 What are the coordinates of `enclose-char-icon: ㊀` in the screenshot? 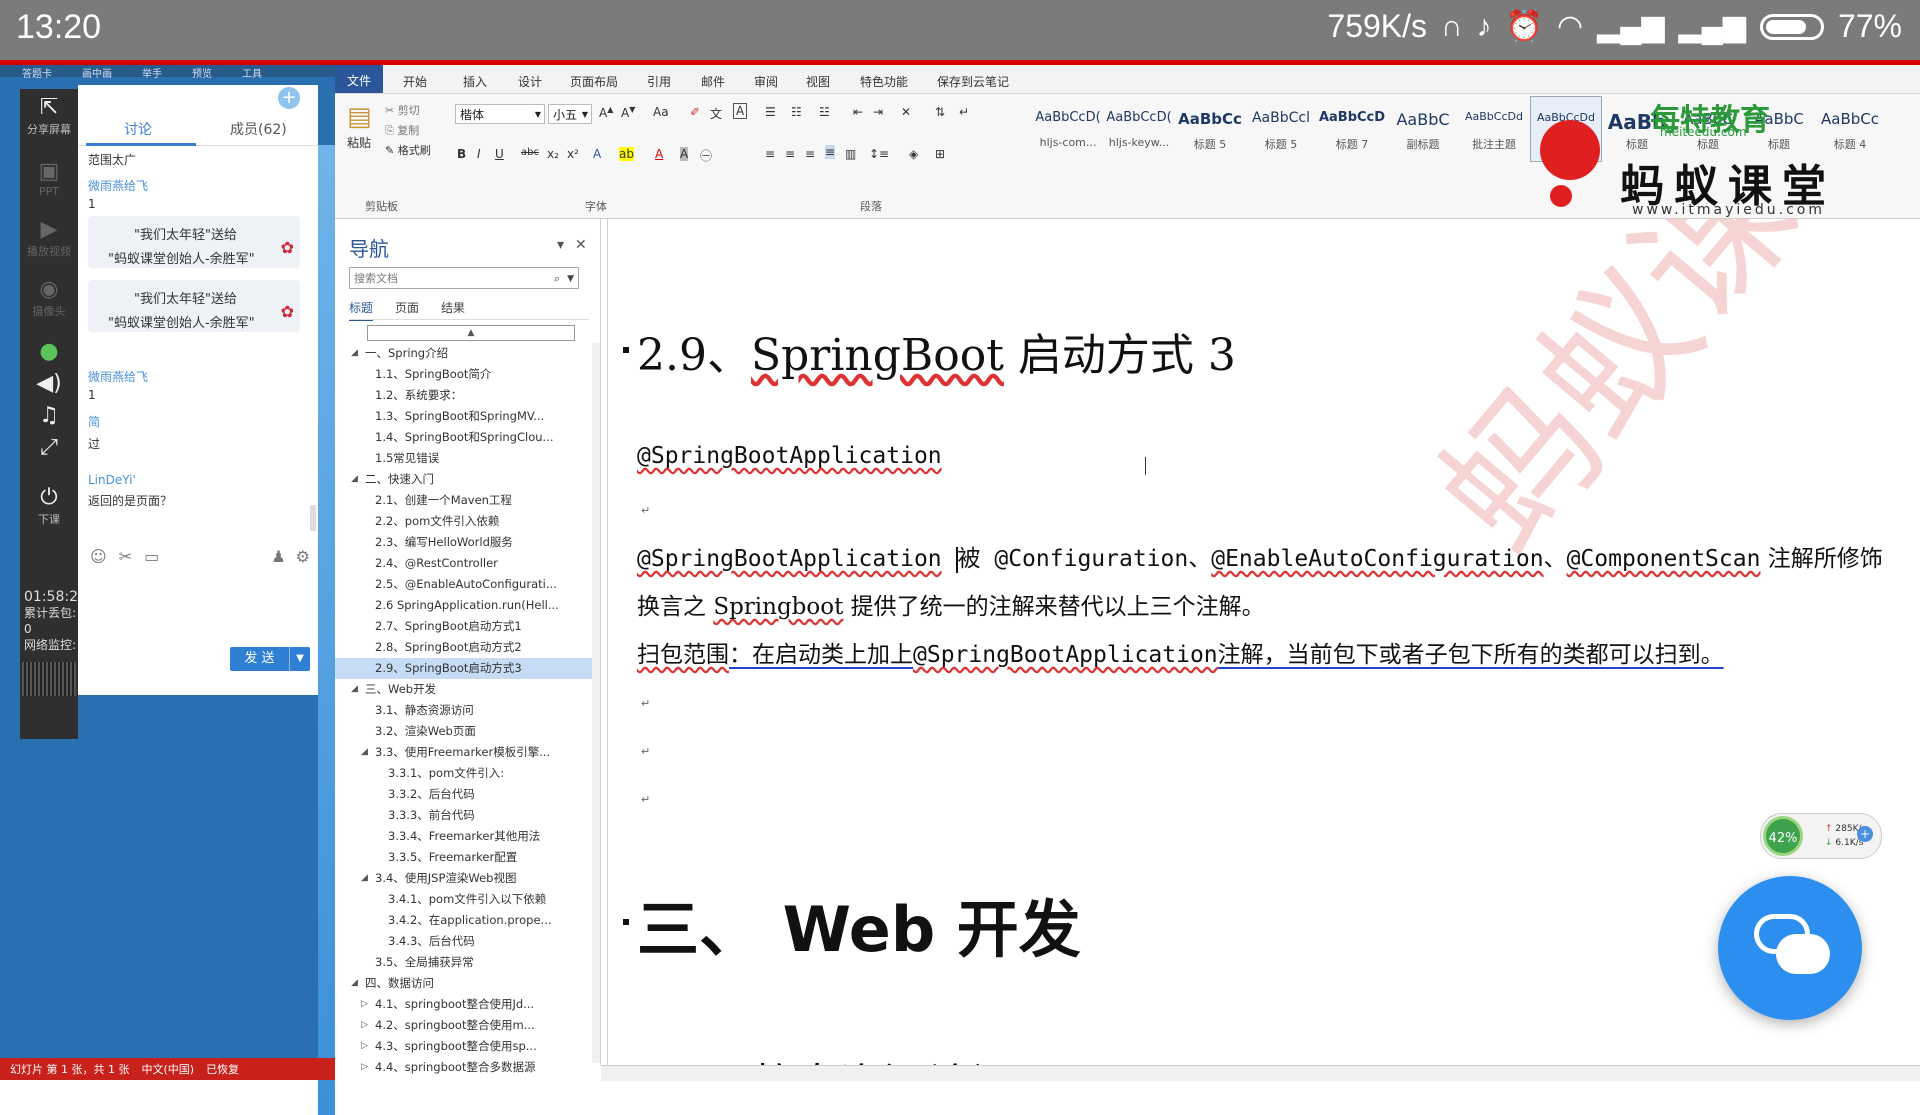 It's located at (706, 155).